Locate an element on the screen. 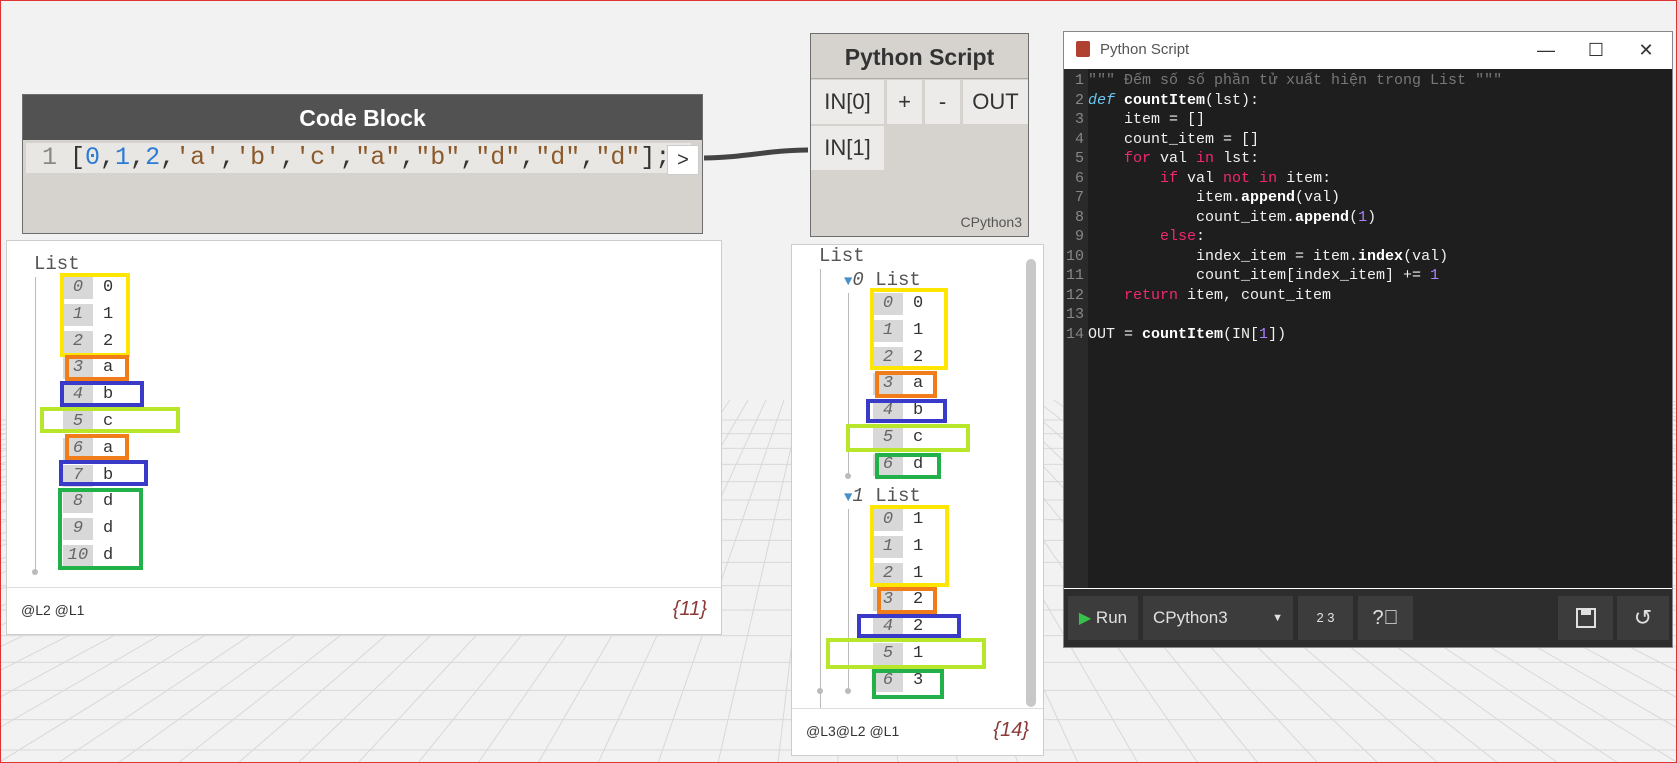  code-token: 'b' is located at coordinates (258, 157).